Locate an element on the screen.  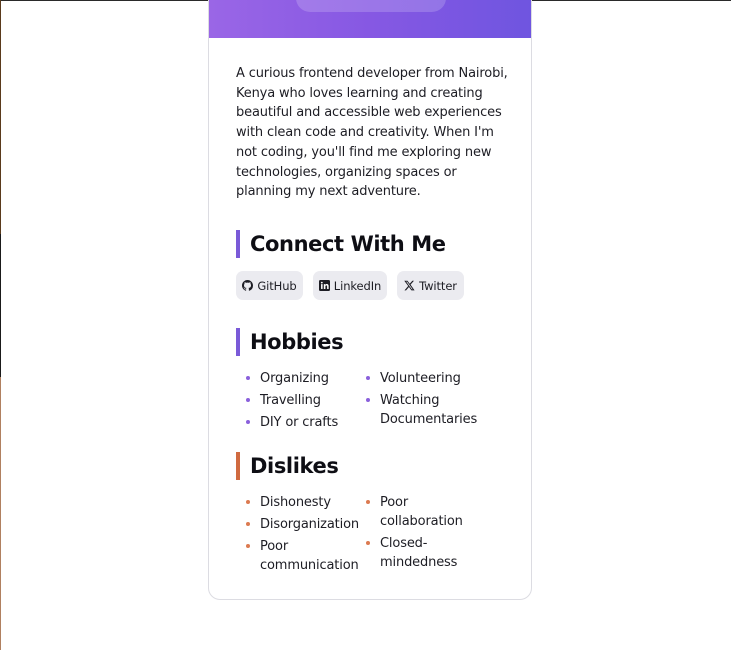
window-edge is located at coordinates (0, 325).